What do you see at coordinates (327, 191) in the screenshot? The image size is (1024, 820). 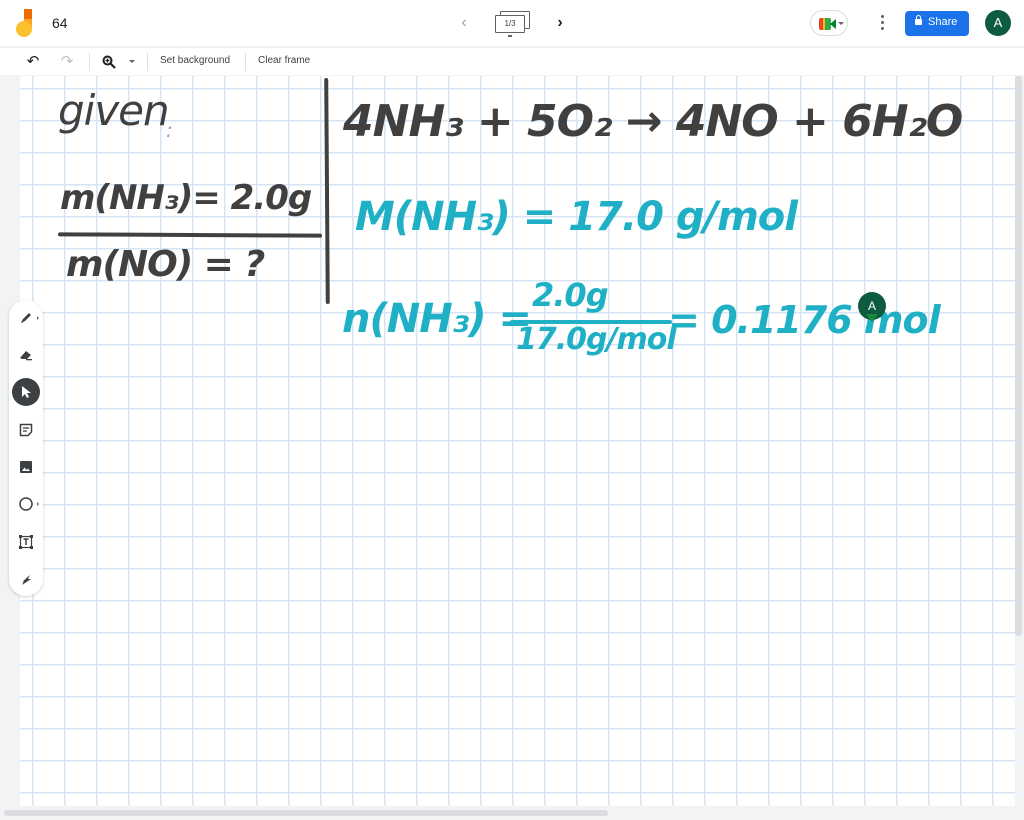 I see `vertical-divider-line` at bounding box center [327, 191].